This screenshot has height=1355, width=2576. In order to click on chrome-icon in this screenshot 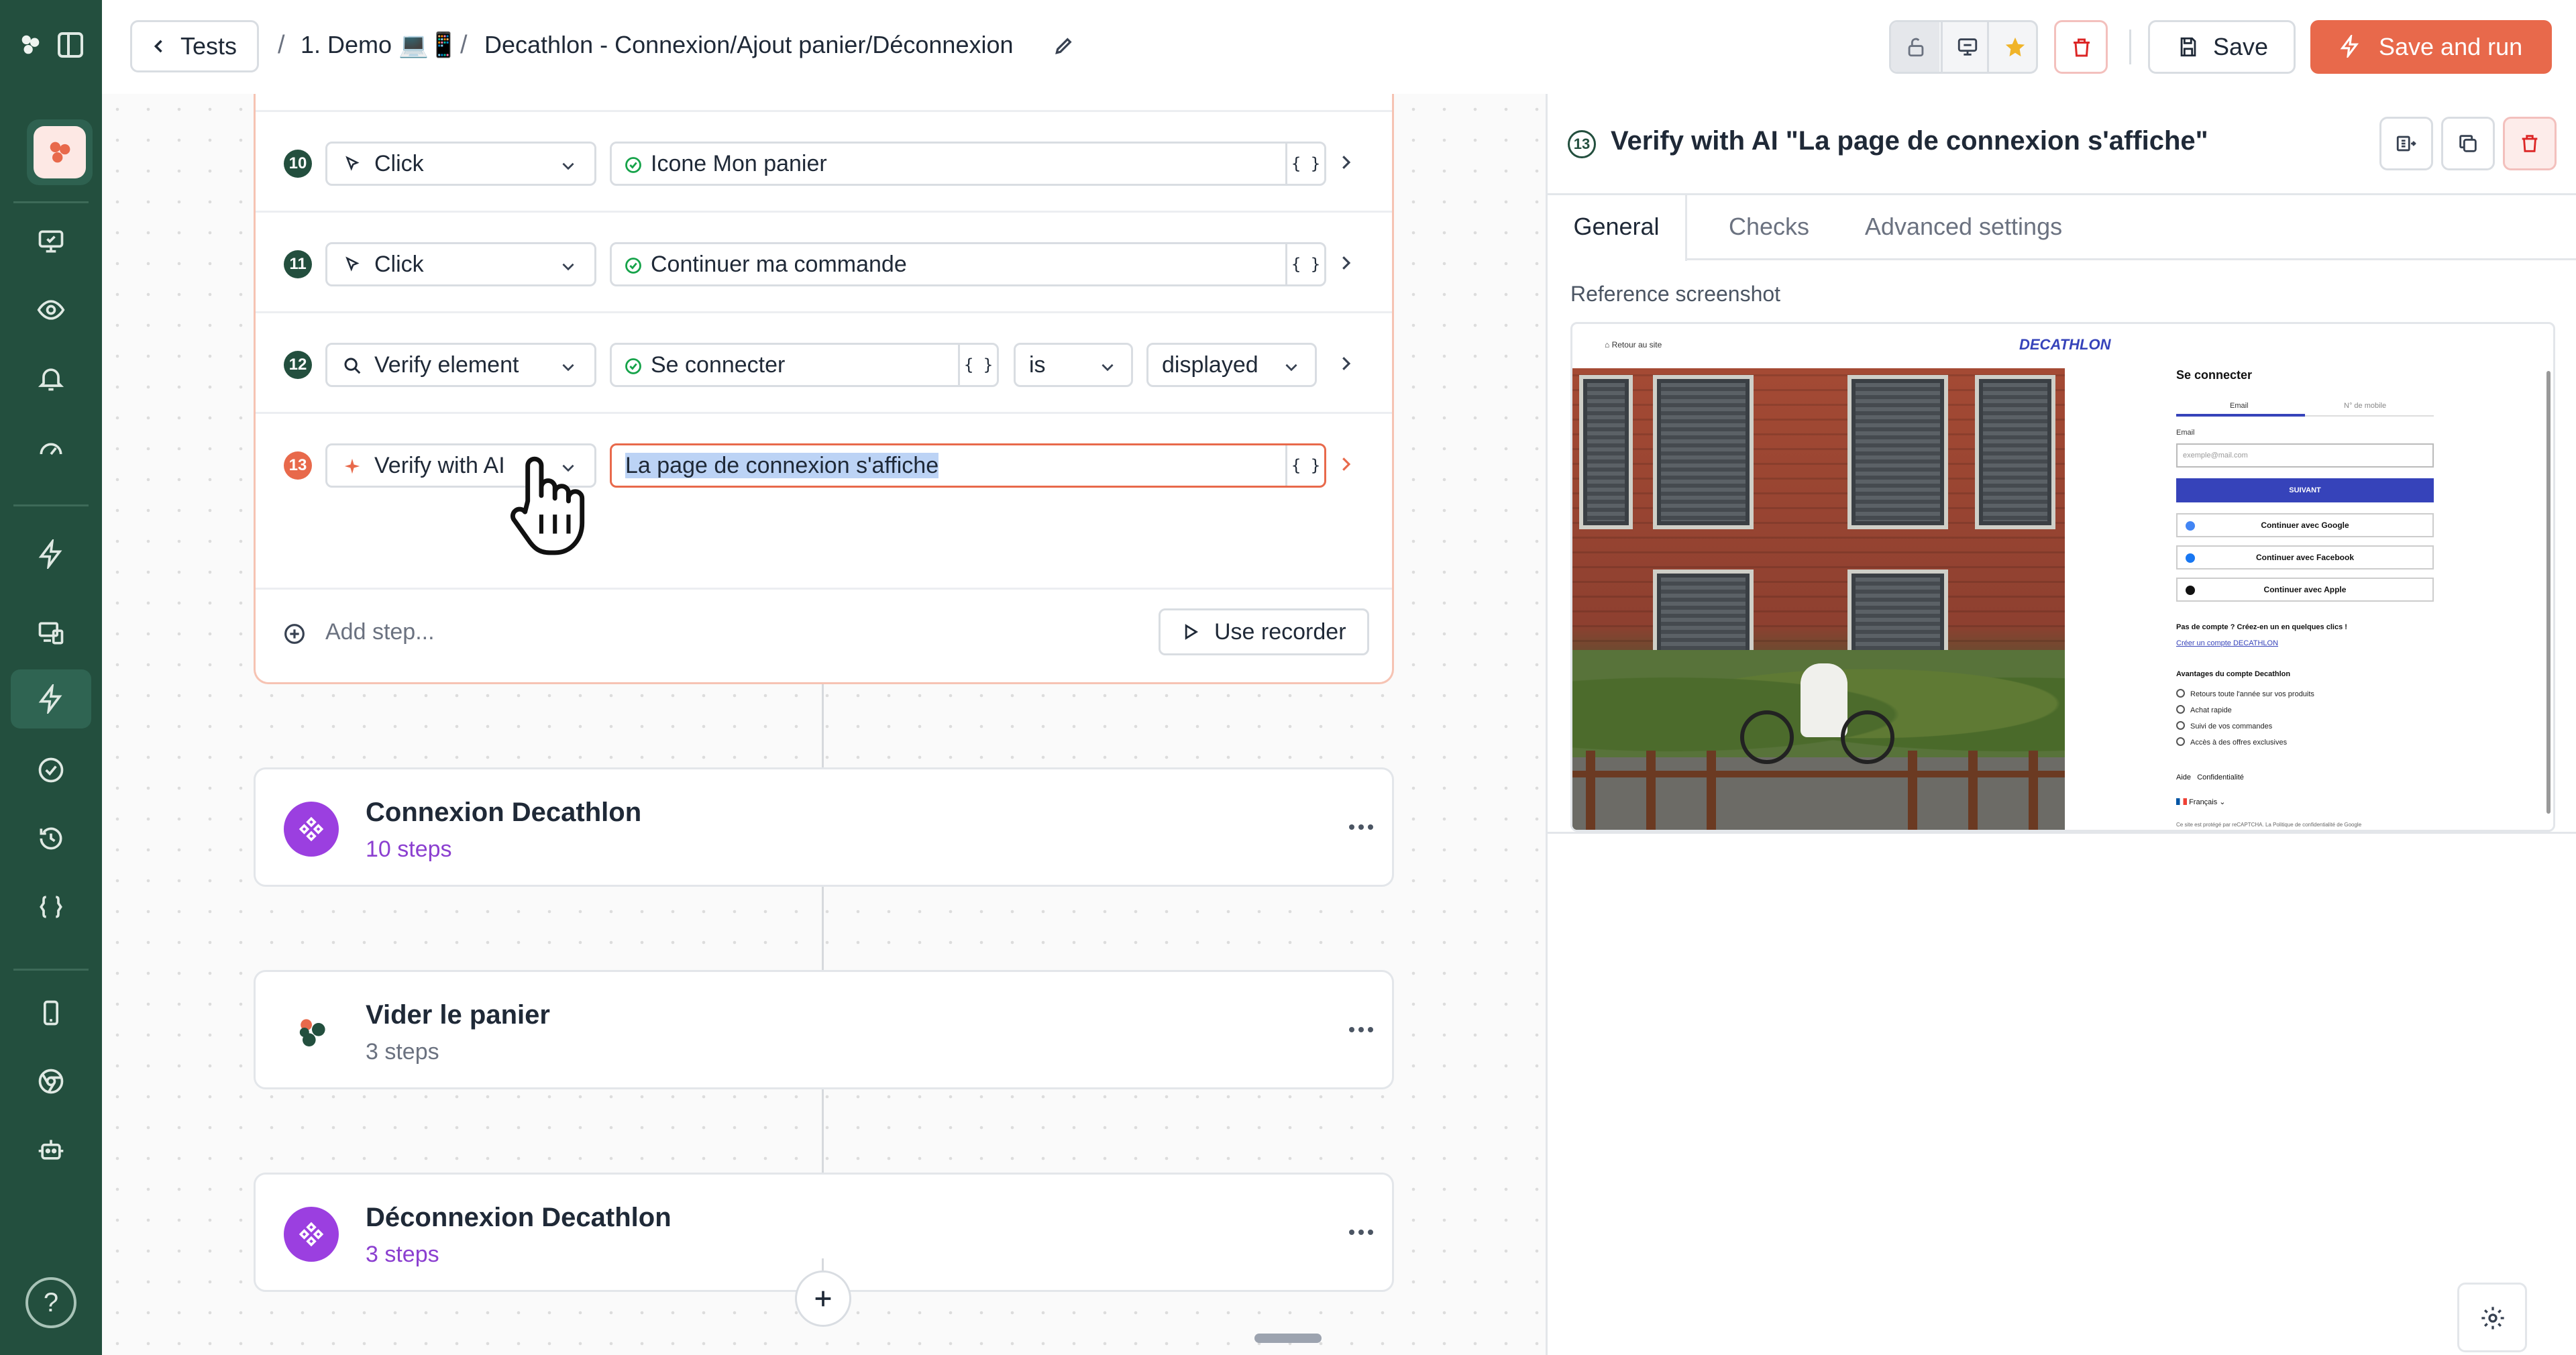, I will do `click(51, 1081)`.